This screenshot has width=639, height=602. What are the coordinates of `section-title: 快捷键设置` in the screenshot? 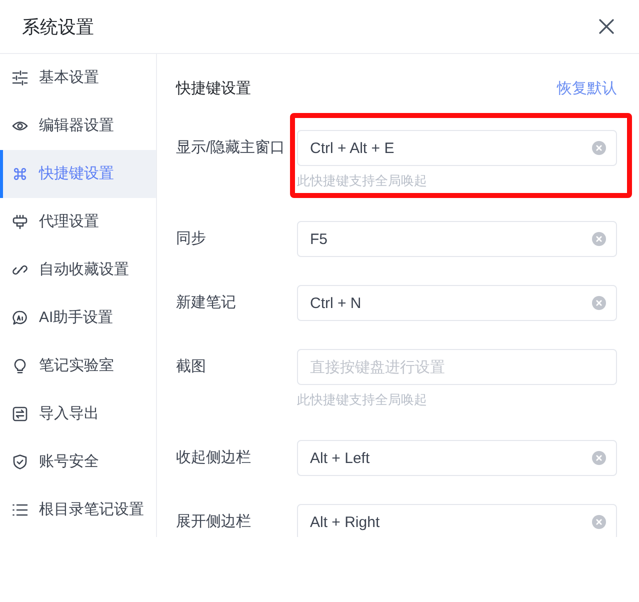 It's located at (213, 88).